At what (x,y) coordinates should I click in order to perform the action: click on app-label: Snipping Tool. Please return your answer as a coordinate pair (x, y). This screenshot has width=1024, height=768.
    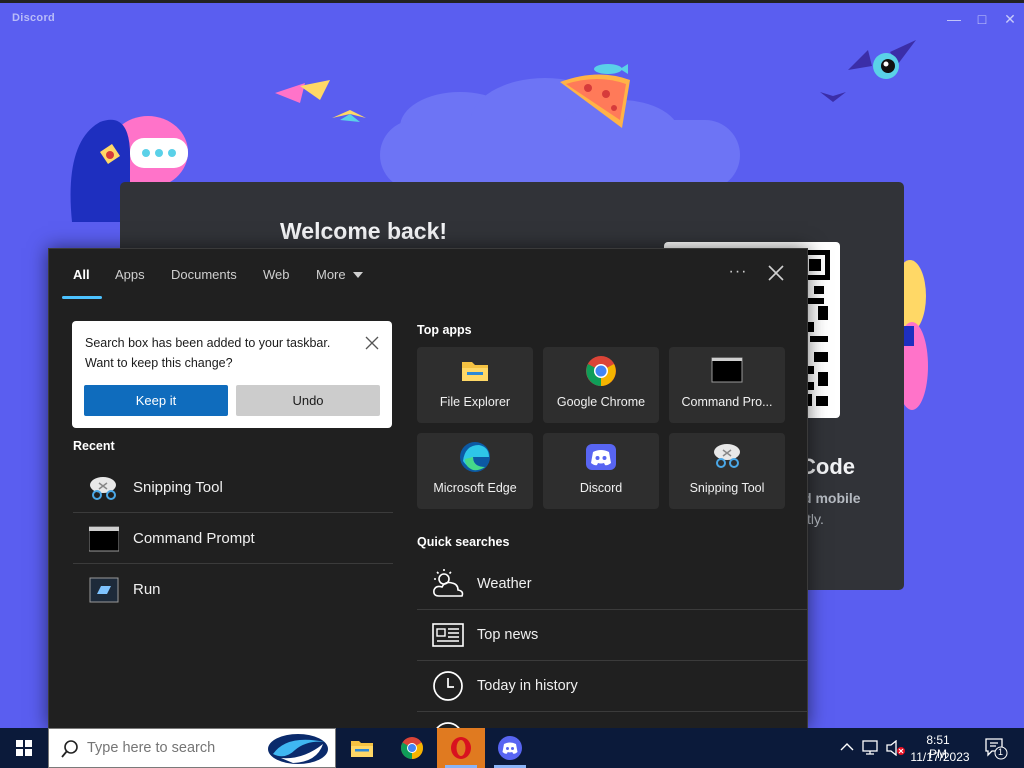
    Looking at the image, I should click on (727, 488).